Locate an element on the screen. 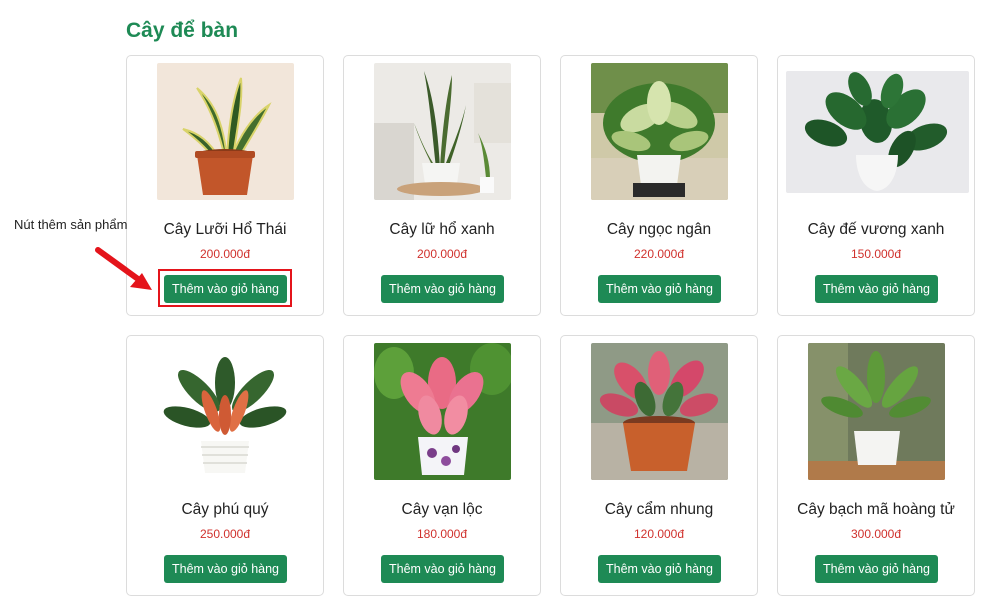 Image resolution: width=1006 pixels, height=607 pixels. product-name: Cây Lưỡi Hổ Thái is located at coordinates (225, 230).